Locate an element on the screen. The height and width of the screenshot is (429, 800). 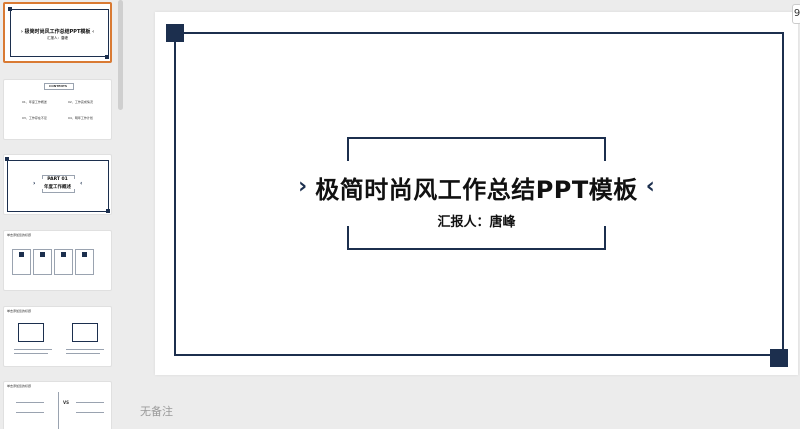
slide-title: 极简时尚风工作总结PPT模板 is located at coordinates (476, 187).